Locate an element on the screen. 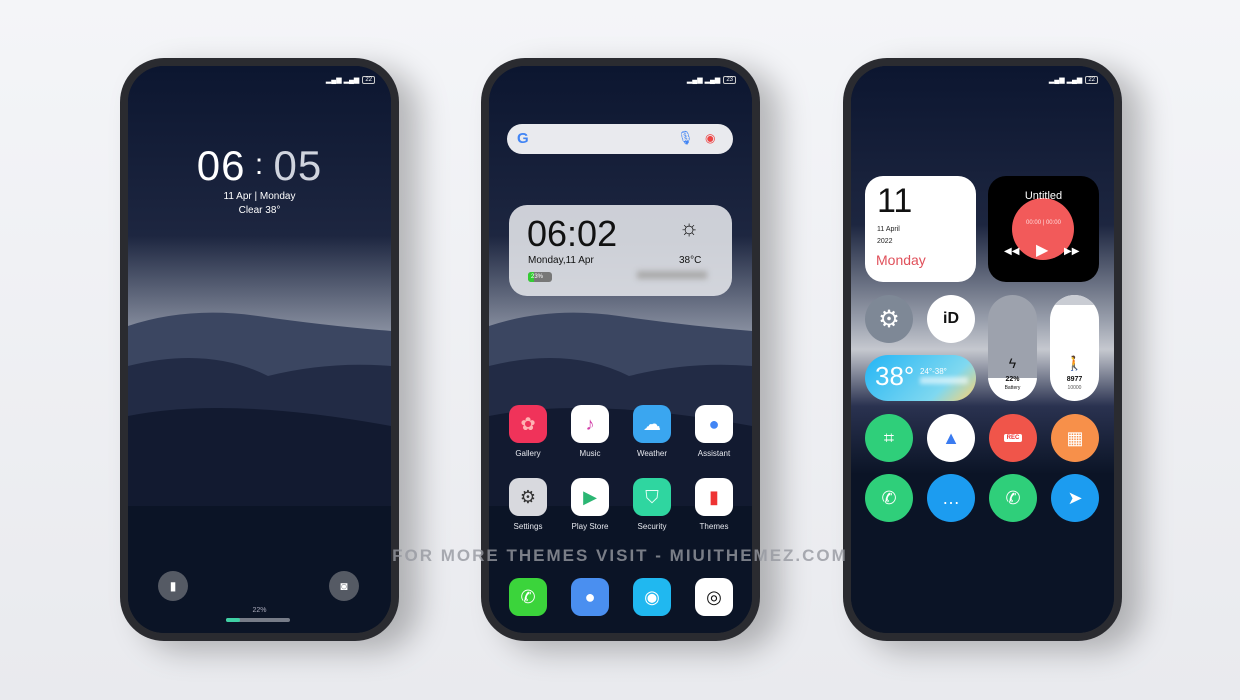 The image size is (1240, 700). themes-icon: ▮ is located at coordinates (714, 497).